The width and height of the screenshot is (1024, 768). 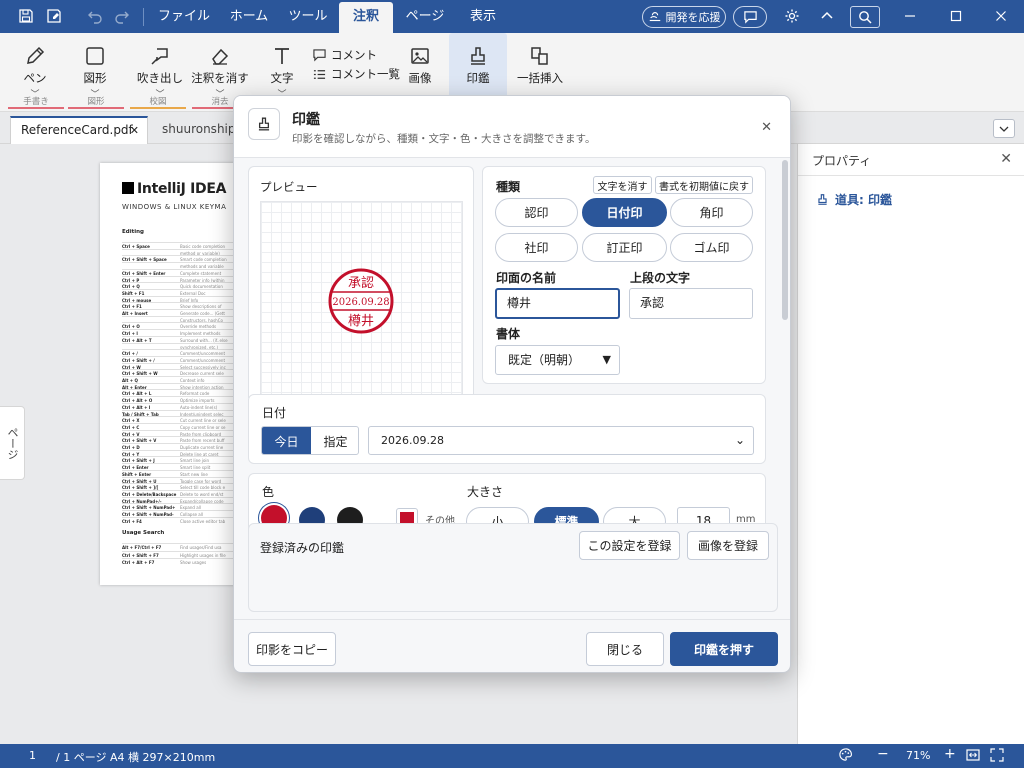 I want to click on stamp-date-text: 2026.09.28, so click(x=360, y=302).